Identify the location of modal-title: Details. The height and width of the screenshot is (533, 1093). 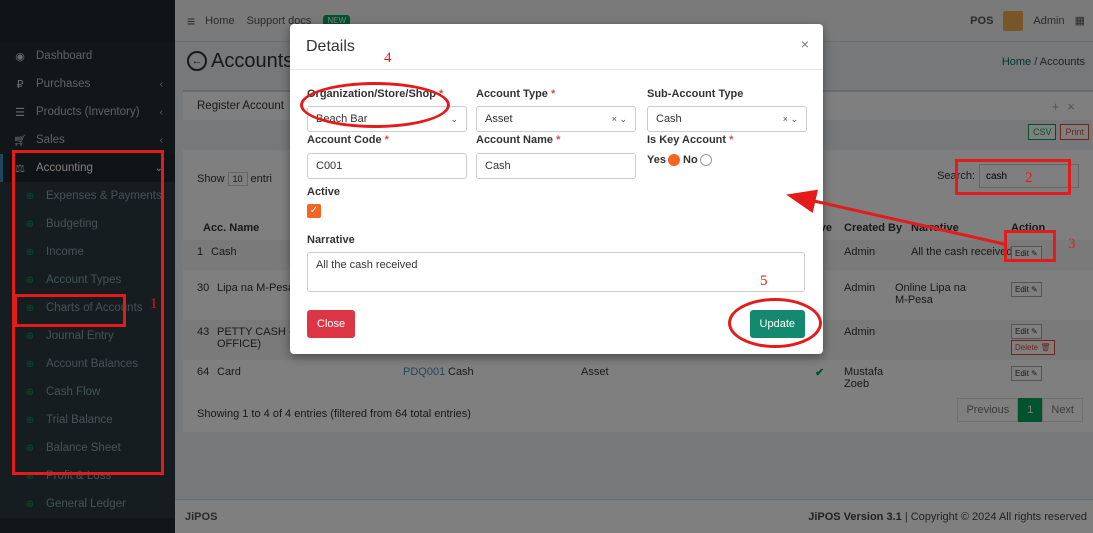
(330, 46).